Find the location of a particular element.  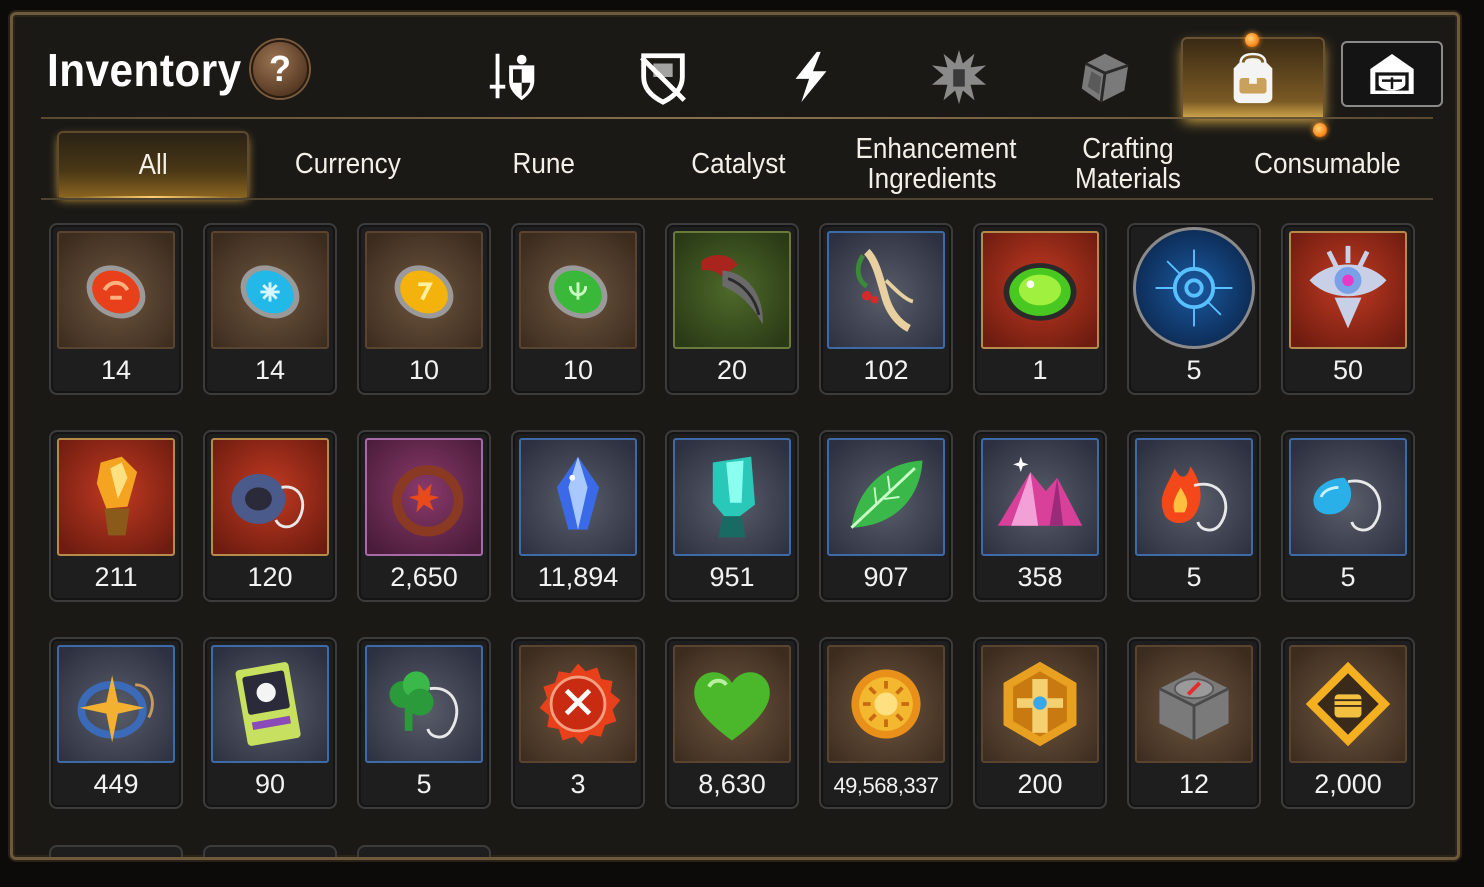

item-quantity: 951 is located at coordinates (732, 577).